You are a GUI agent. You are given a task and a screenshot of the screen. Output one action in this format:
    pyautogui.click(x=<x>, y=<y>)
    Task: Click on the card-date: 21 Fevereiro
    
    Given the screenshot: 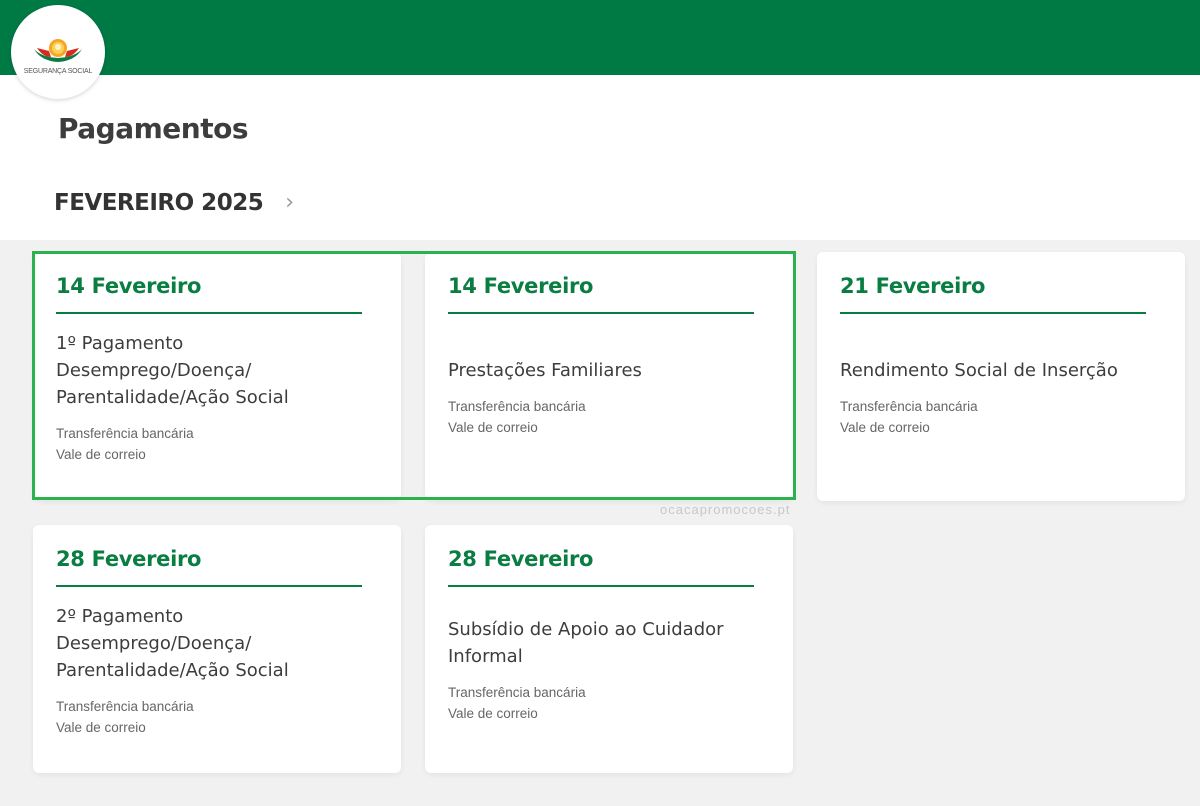 What is the action you would take?
    pyautogui.click(x=913, y=286)
    